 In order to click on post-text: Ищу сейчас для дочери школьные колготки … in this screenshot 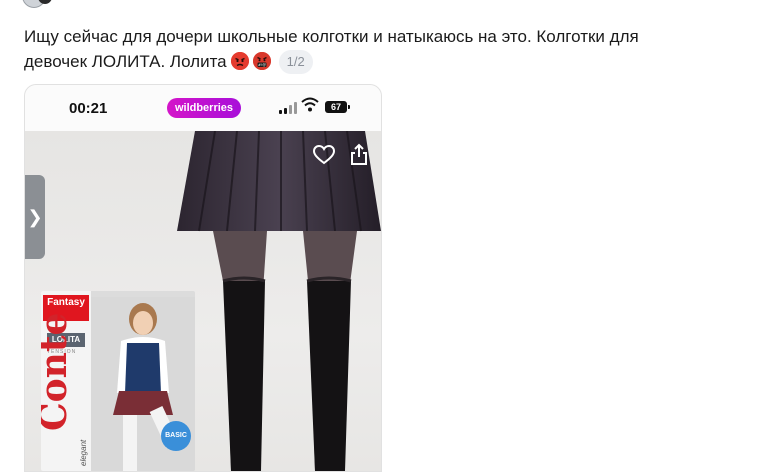, I will do `click(374, 49)`.